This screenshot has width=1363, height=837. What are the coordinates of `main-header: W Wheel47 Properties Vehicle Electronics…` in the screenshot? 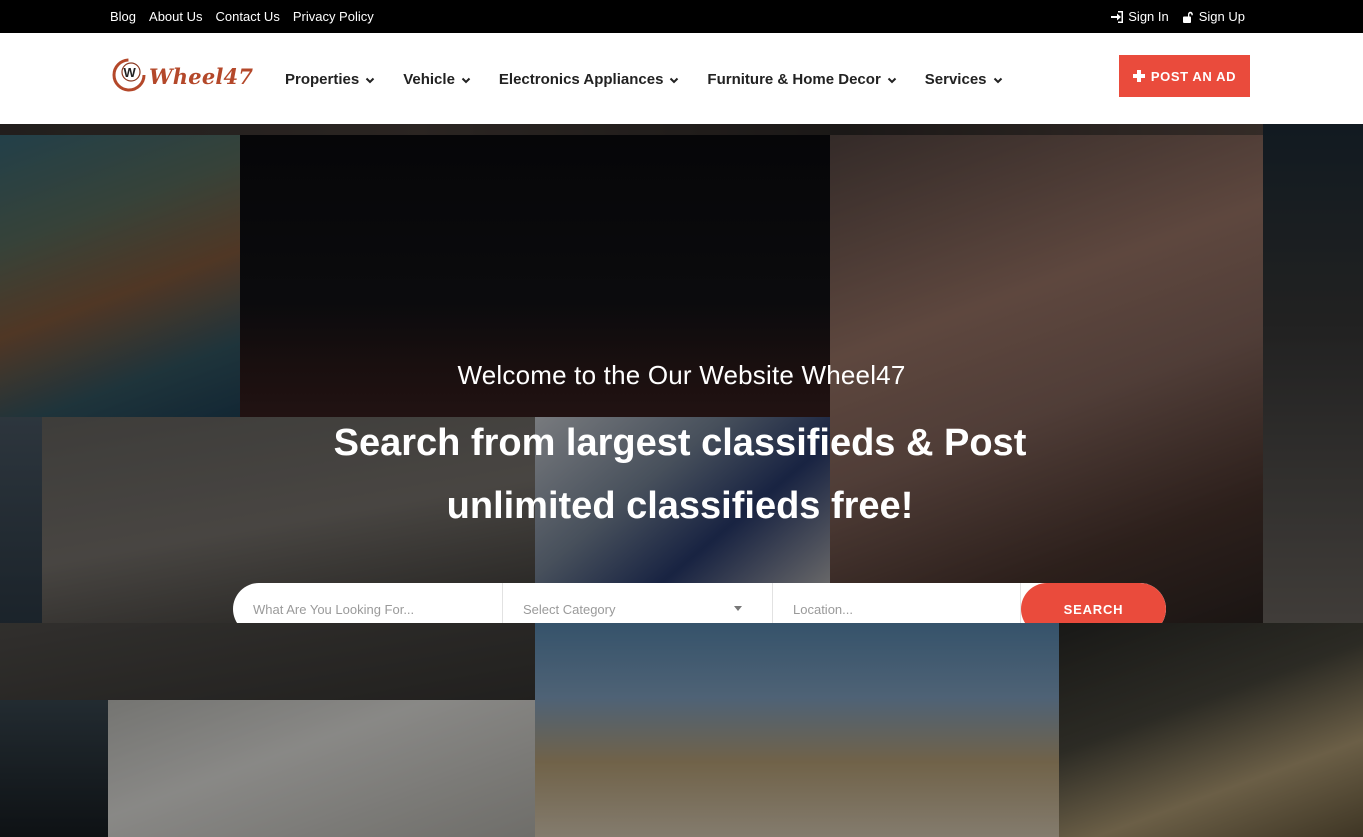 It's located at (681, 78).